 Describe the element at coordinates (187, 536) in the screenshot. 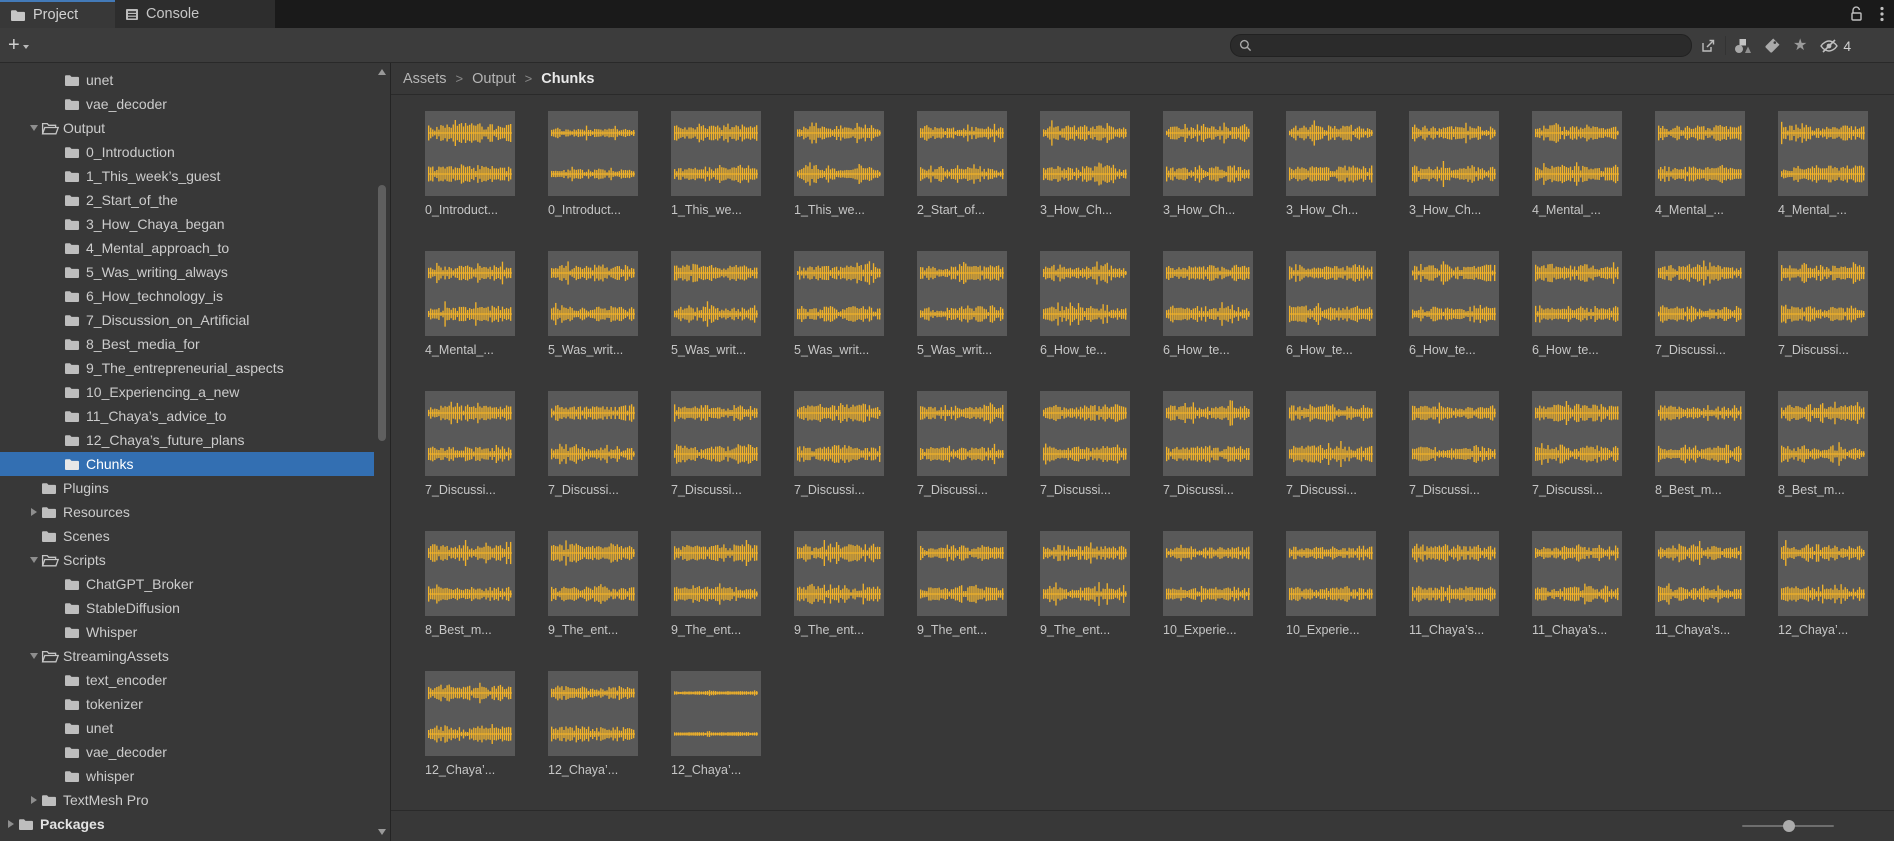

I see `tree-item-scenes: Scenes` at that location.